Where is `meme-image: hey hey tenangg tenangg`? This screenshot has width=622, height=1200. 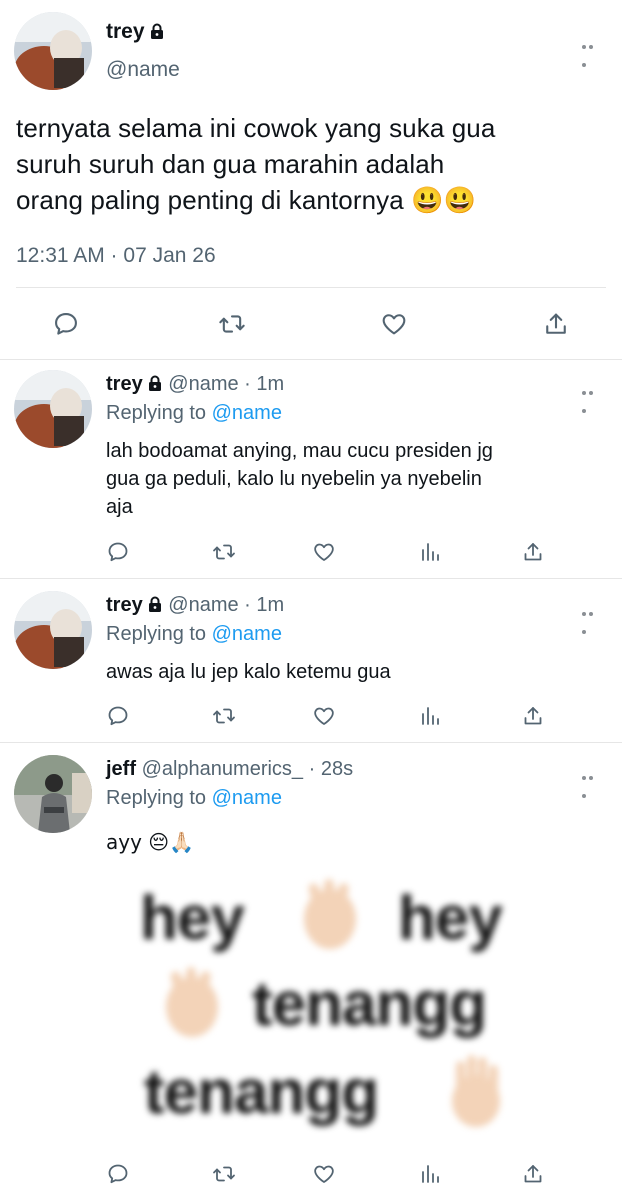 meme-image: hey hey tenangg tenangg is located at coordinates (340, 1010).